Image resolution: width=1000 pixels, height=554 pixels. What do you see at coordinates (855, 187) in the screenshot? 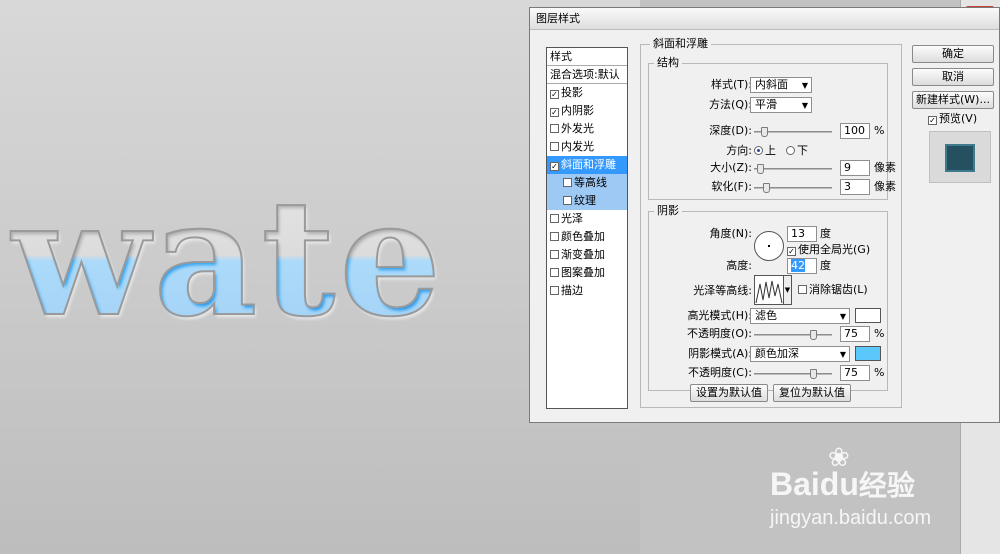
I see `soften-input: 3` at bounding box center [855, 187].